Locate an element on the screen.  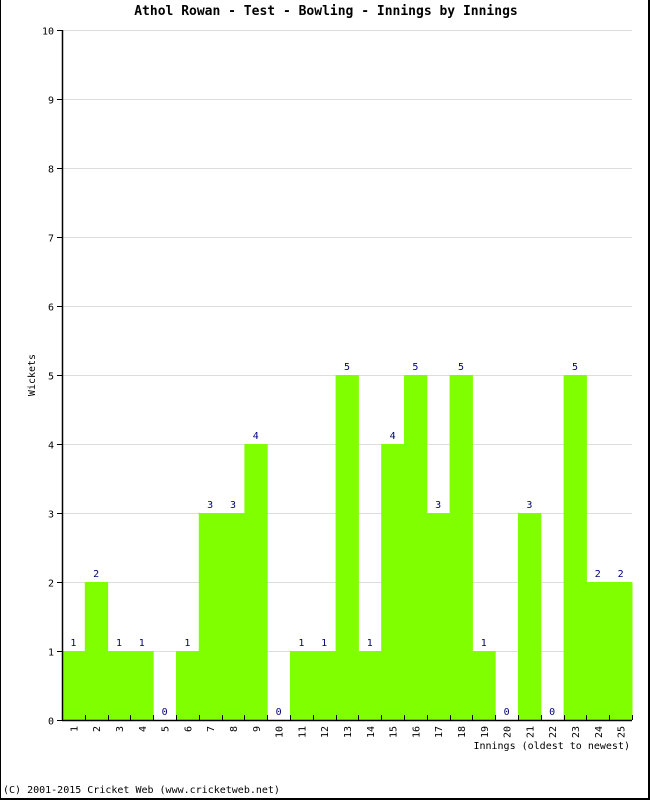
y-tick-label: 10 is located at coordinates (48, 32).